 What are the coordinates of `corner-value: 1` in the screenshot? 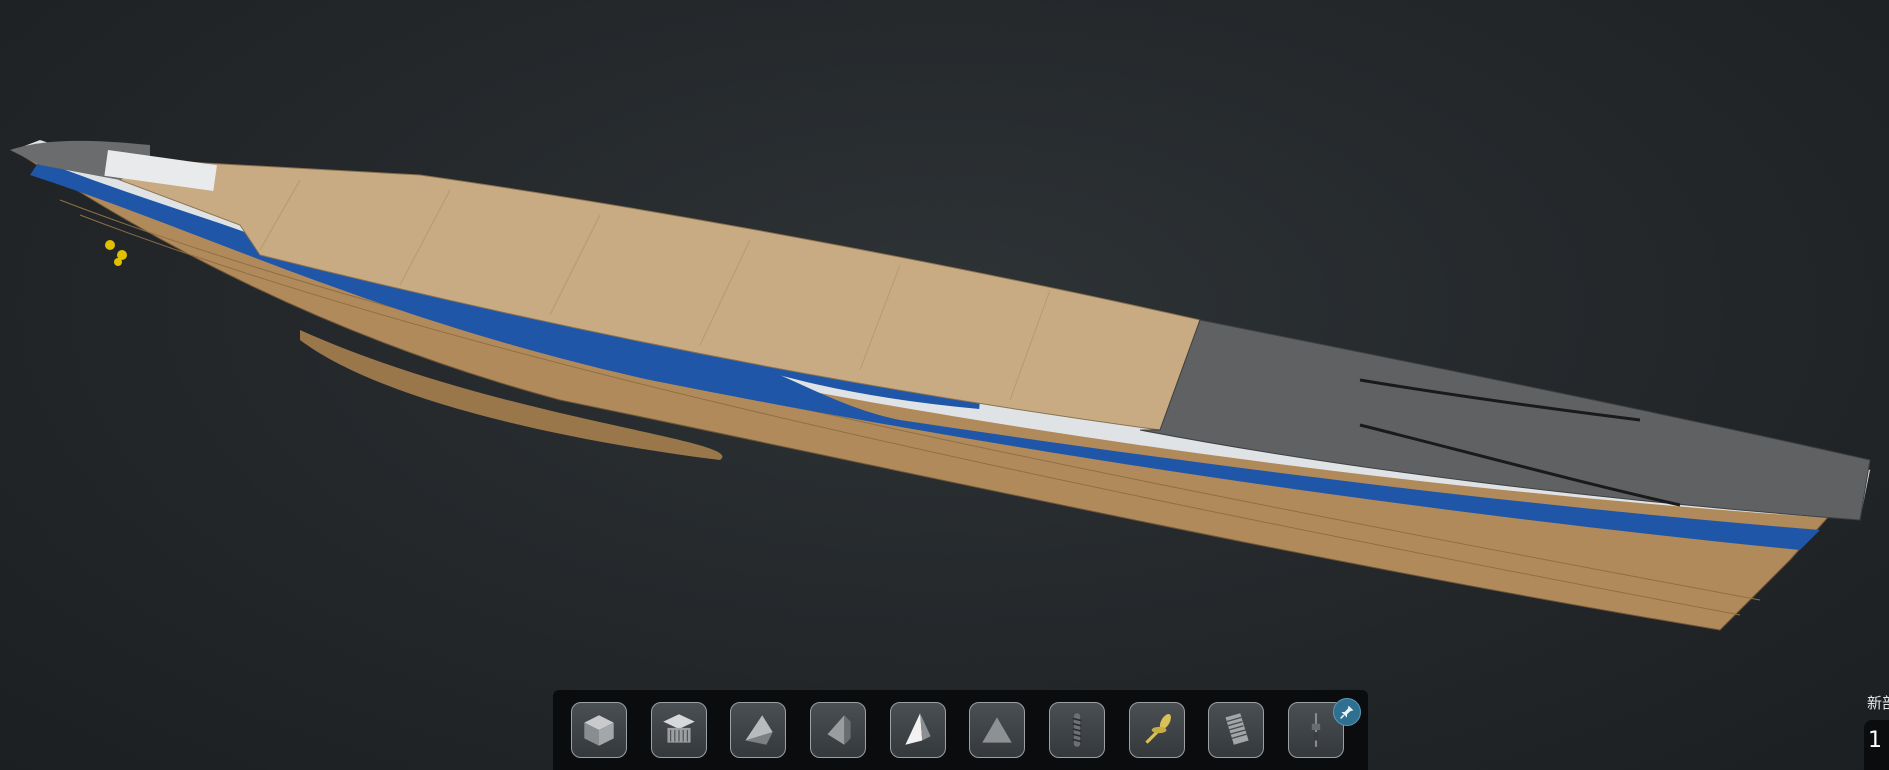 It's located at (1875, 740).